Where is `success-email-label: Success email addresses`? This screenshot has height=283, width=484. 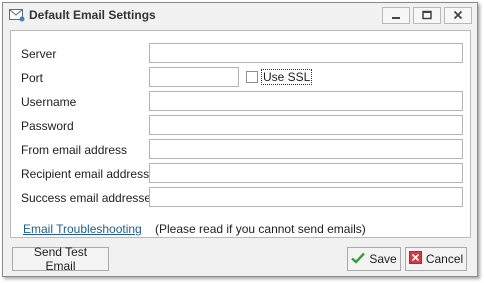 success-email-label: Success email addresses is located at coordinates (89, 198).